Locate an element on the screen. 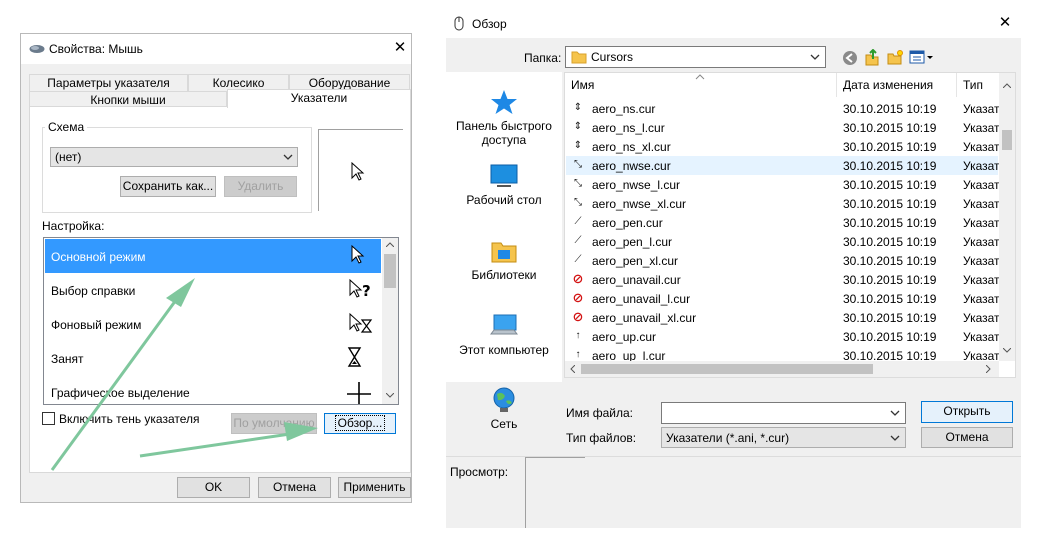  cursor-item-label: Фоновый режим is located at coordinates (96, 325).